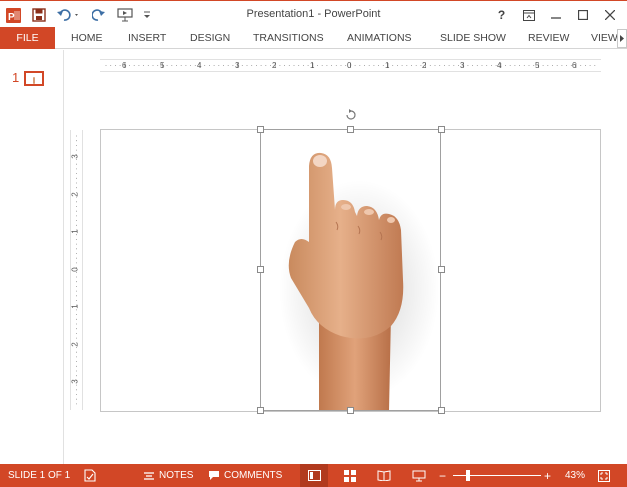  Describe the element at coordinates (253, 475) in the screenshot. I see `comments-label: COMMENTS` at that location.